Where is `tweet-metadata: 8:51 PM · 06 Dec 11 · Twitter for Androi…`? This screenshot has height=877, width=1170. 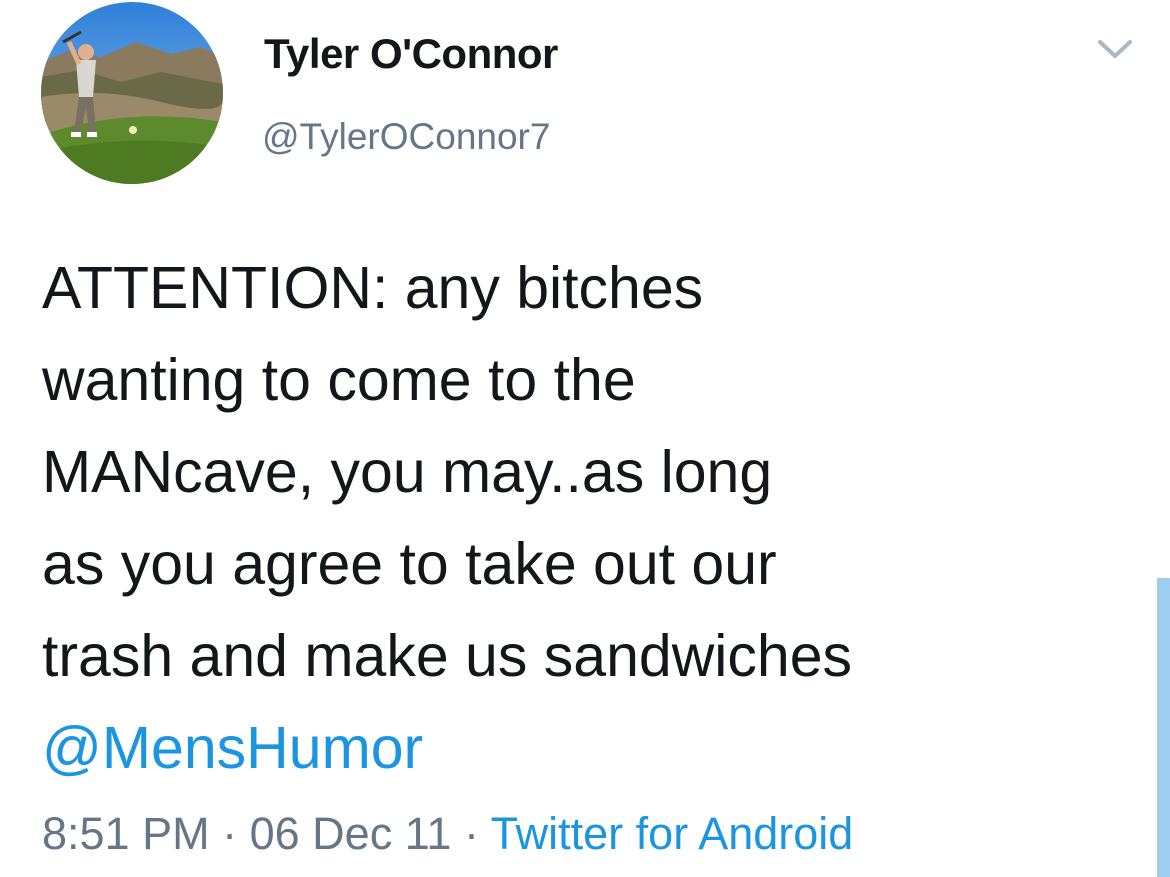
tweet-metadata: 8:51 PM · 06 Dec 11 · Twitter for Androi… is located at coordinates (447, 834).